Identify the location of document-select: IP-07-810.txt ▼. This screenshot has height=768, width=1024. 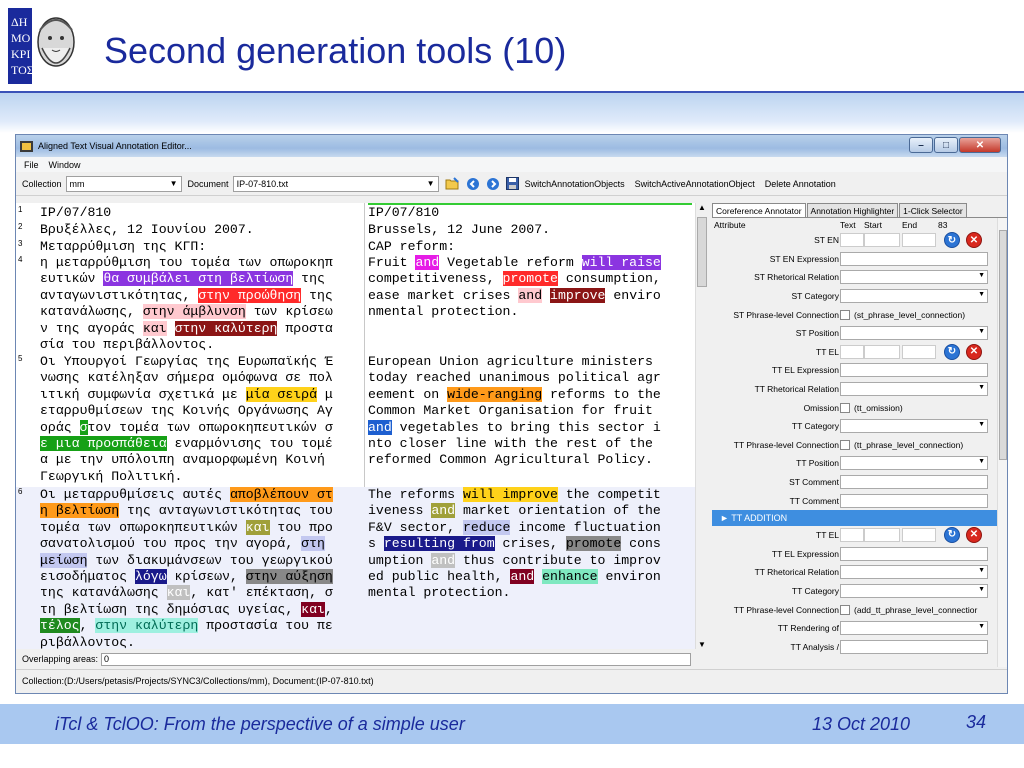
(335, 183).